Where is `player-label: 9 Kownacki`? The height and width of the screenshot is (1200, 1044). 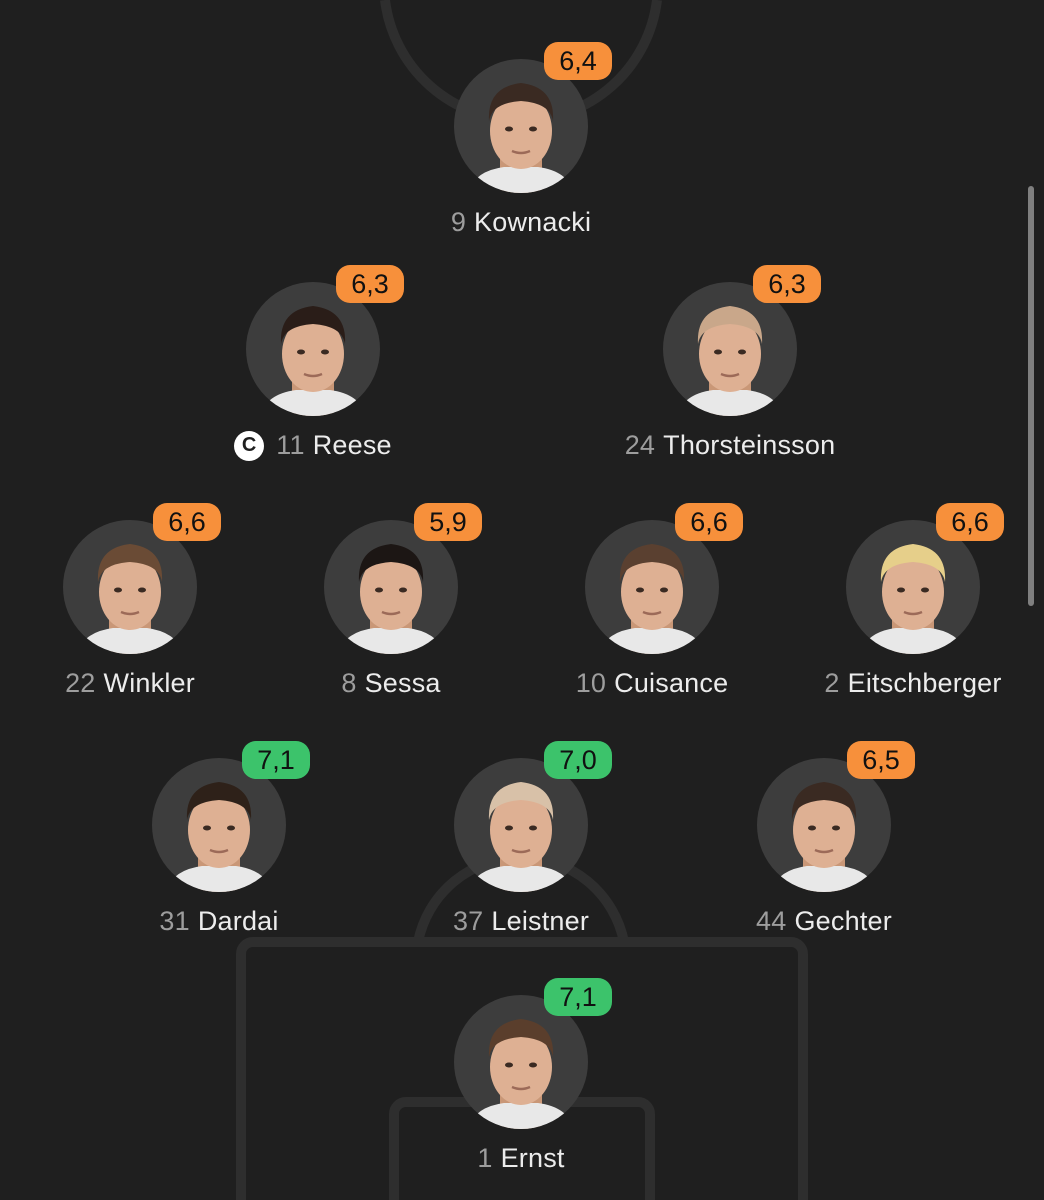
player-label: 9 Kownacki is located at coordinates (521, 222).